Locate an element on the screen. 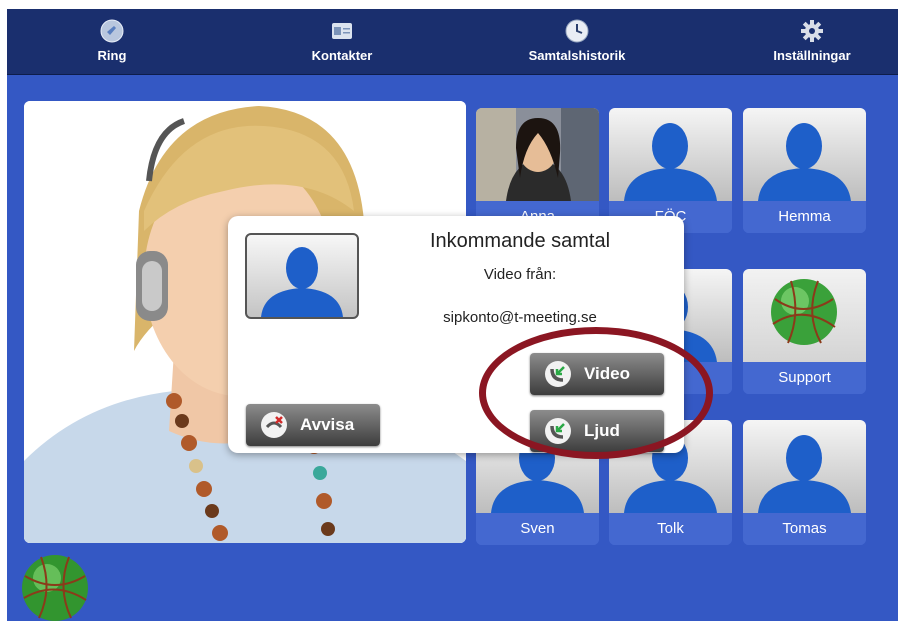 This screenshot has width=904, height=626. contact-tile-anna: Anna is located at coordinates (537, 170).